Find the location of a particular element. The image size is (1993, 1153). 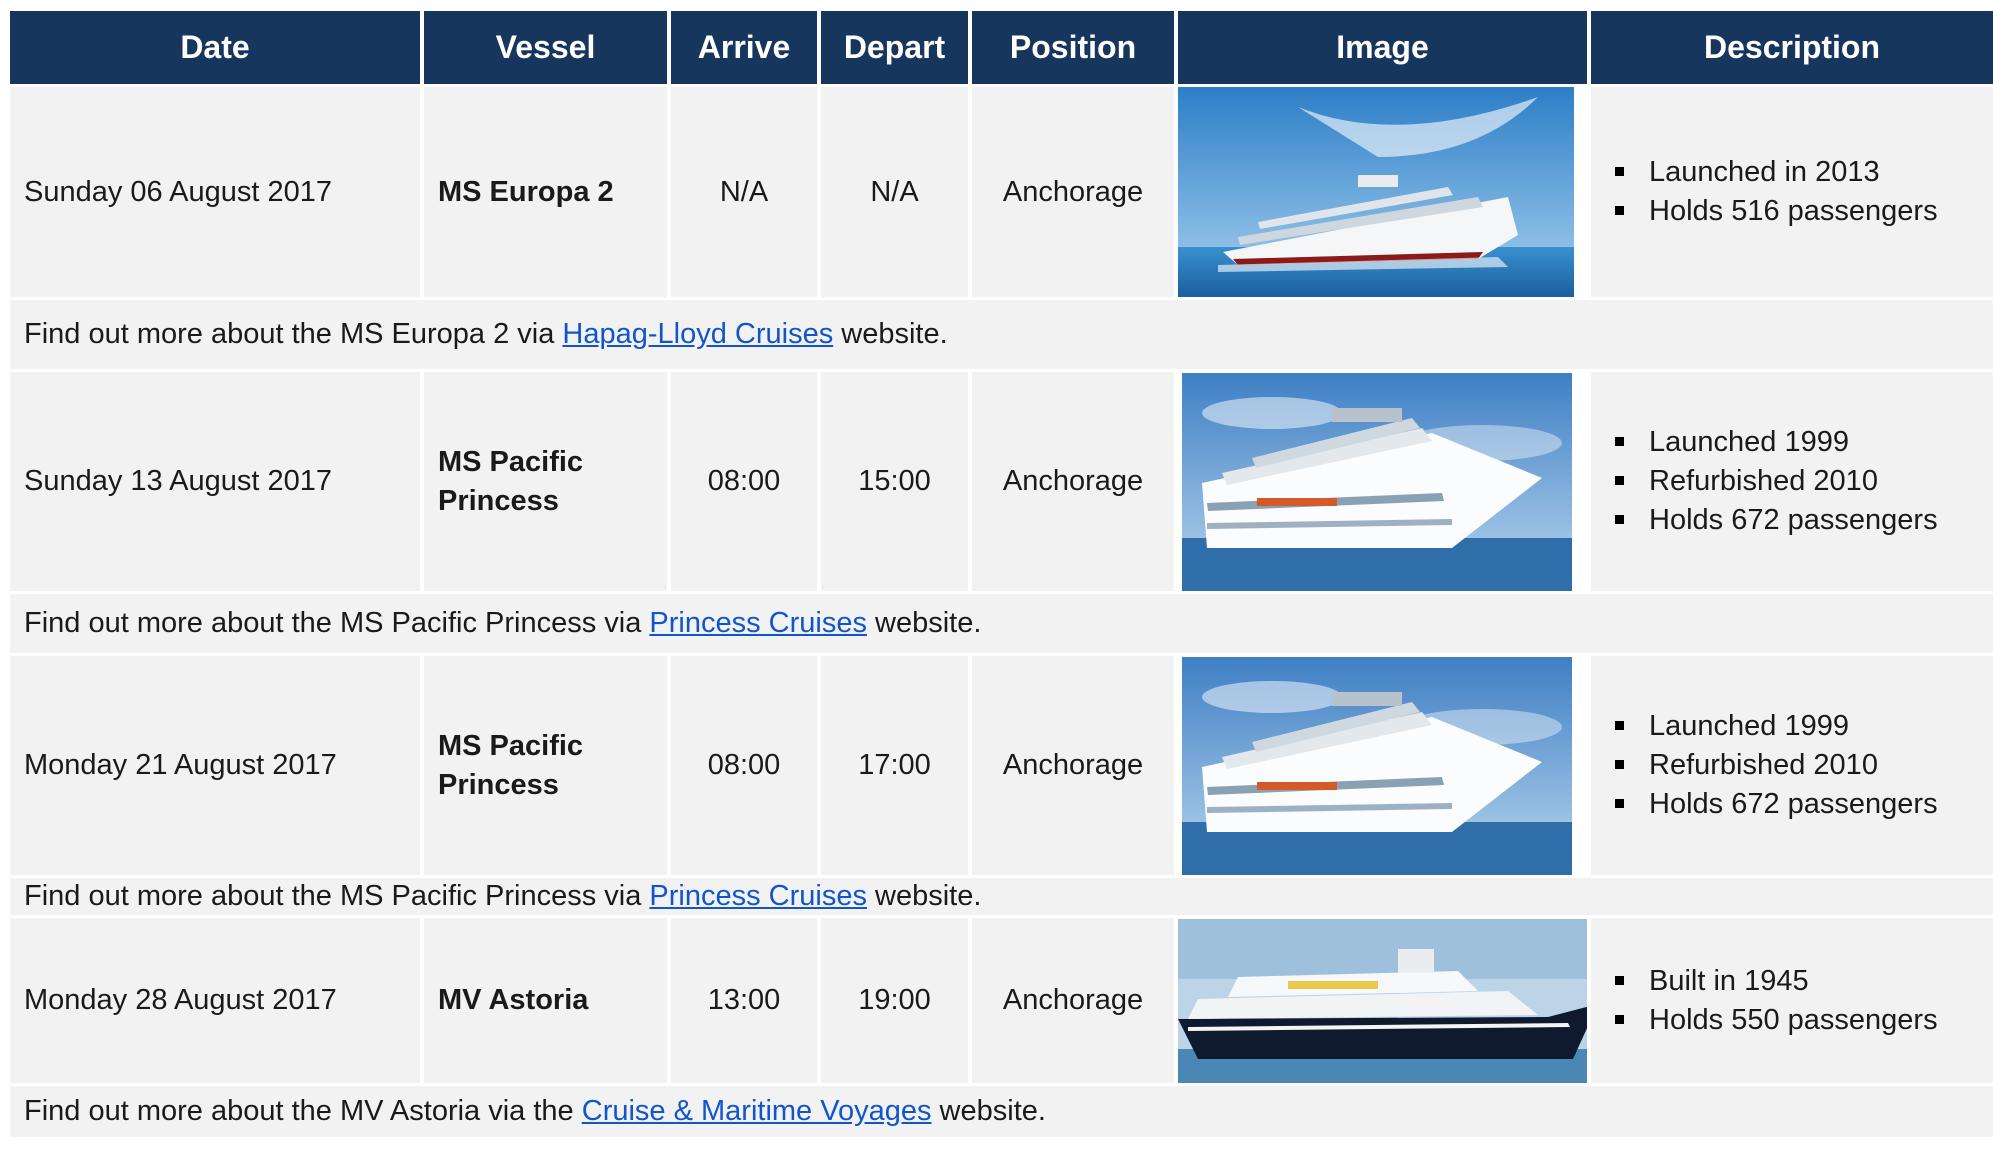

vessel-cell: MV Astoria is located at coordinates (547, 999).